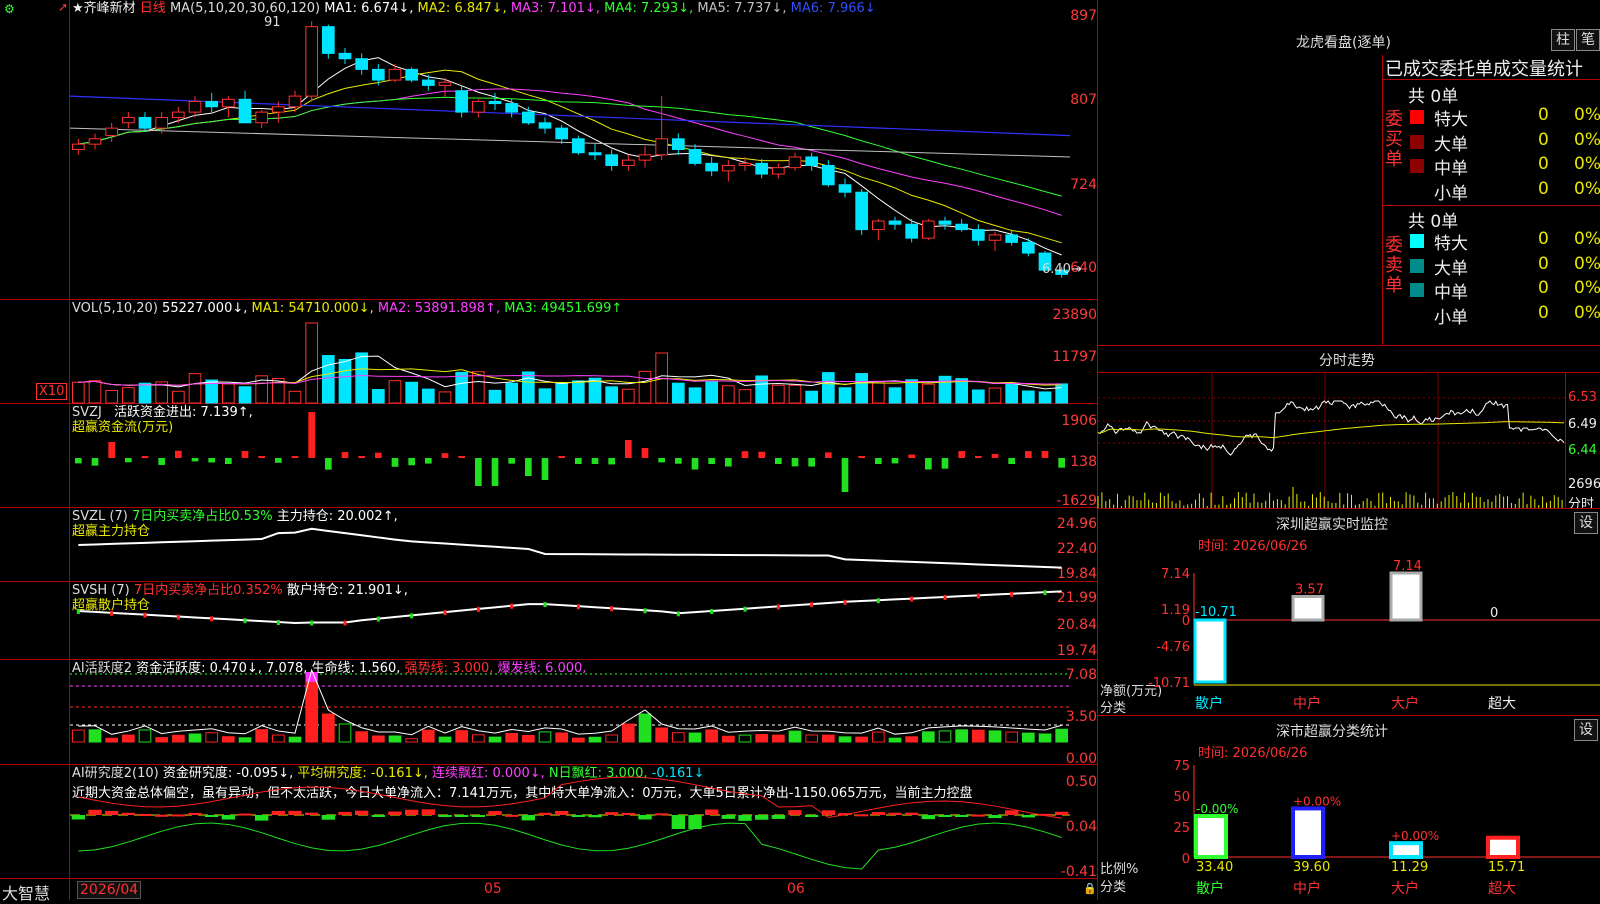  Describe the element at coordinates (1588, 40) in the screenshot. I see `tick-mode-button: 笔` at that location.